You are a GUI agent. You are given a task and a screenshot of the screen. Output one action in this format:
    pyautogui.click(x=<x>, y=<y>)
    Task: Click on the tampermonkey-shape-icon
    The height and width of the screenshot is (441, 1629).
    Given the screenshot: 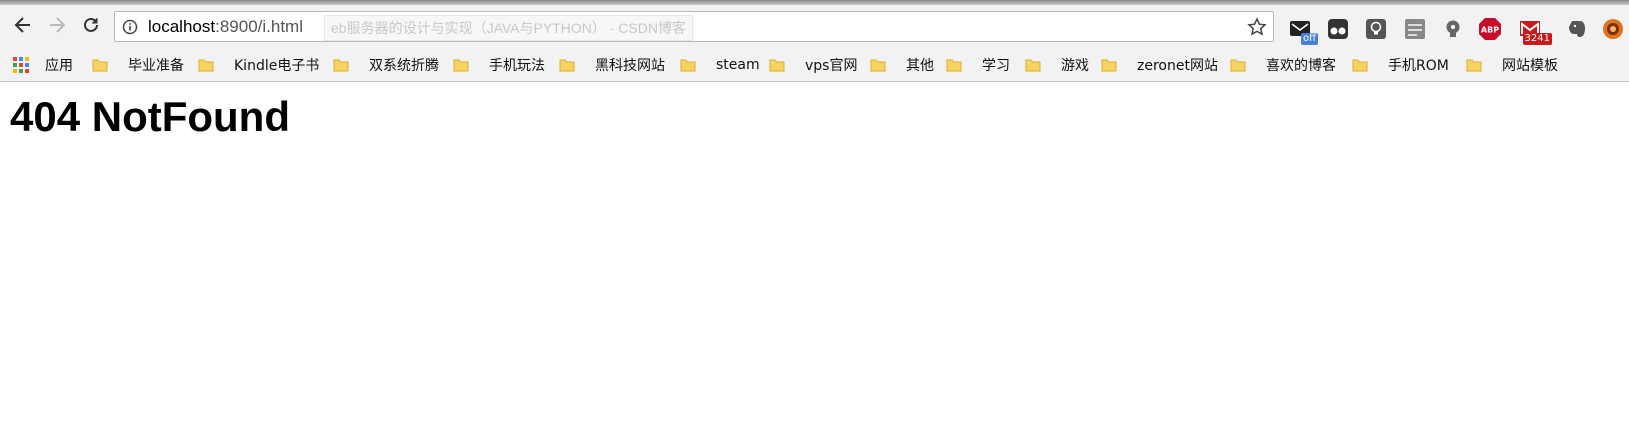 What is the action you would take?
    pyautogui.click(x=1338, y=29)
    